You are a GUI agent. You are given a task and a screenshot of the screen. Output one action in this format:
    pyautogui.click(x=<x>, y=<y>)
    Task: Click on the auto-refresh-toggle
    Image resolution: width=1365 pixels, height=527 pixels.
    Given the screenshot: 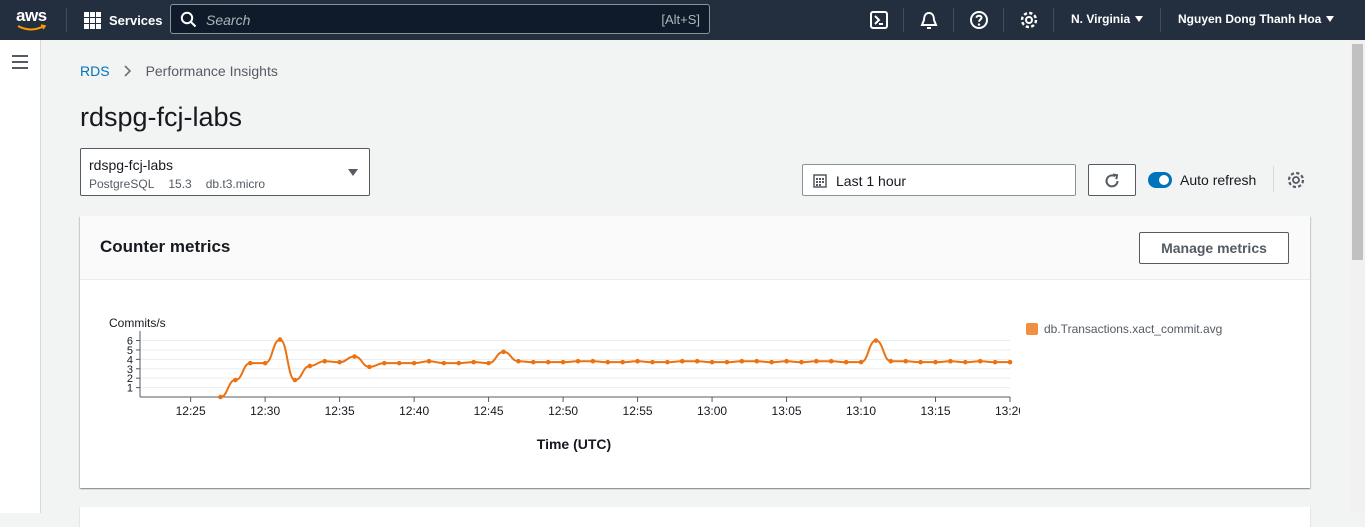 What is the action you would take?
    pyautogui.click(x=1160, y=180)
    